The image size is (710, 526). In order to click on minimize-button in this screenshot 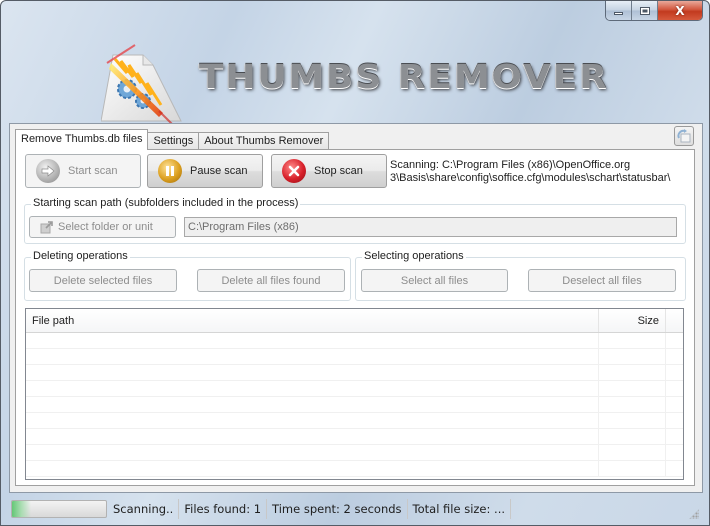, I will do `click(619, 10)`.